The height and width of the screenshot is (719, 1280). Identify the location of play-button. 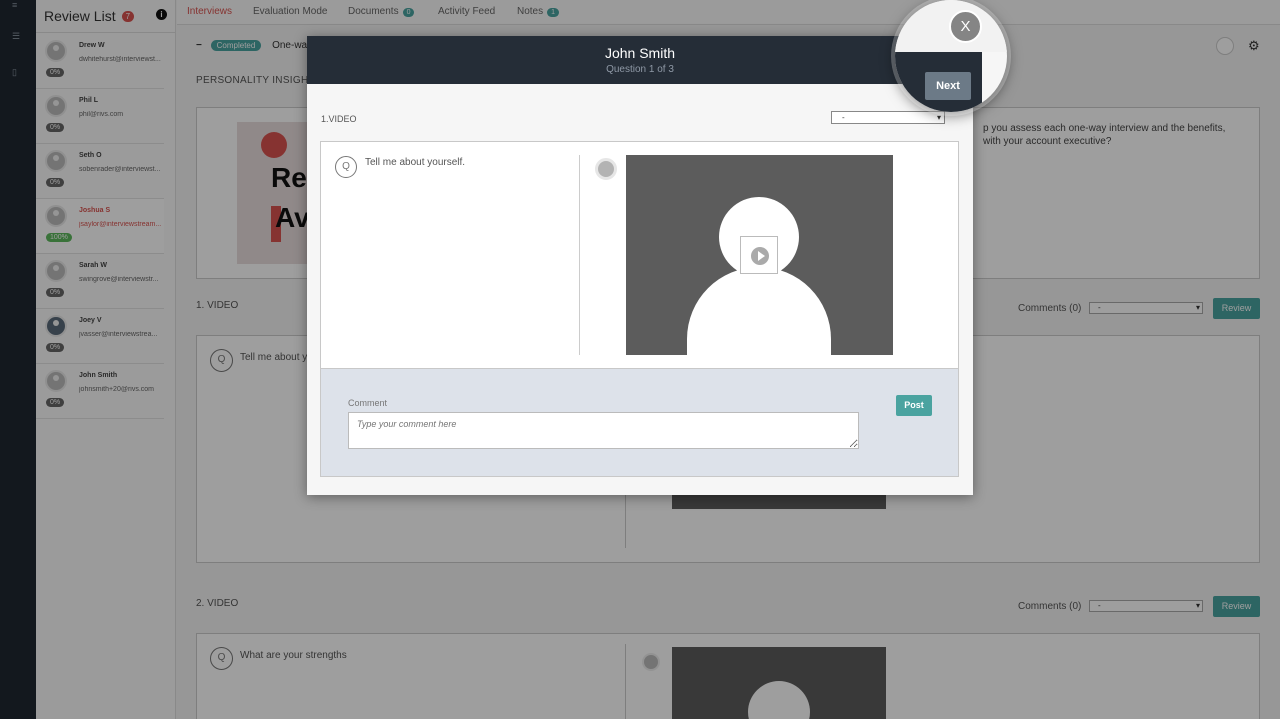
(759, 255).